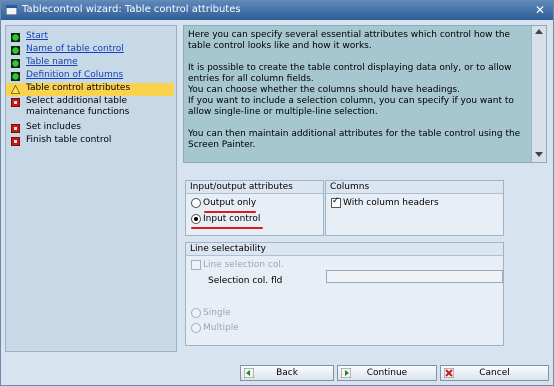 The width and height of the screenshot is (554, 386). I want to click on radio-label: Multiple, so click(221, 328).